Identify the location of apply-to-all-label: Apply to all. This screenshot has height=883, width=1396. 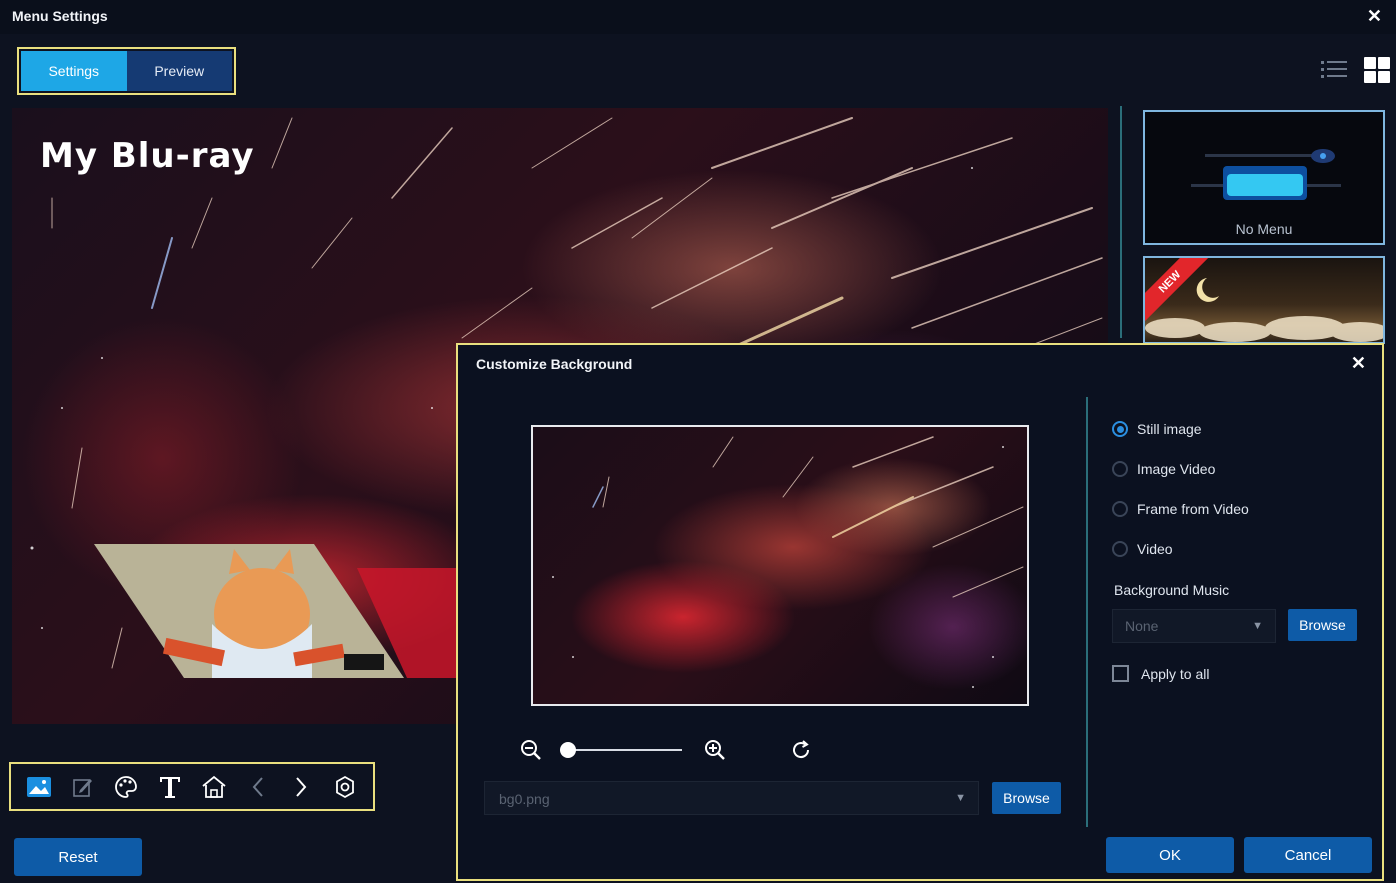
(1175, 673).